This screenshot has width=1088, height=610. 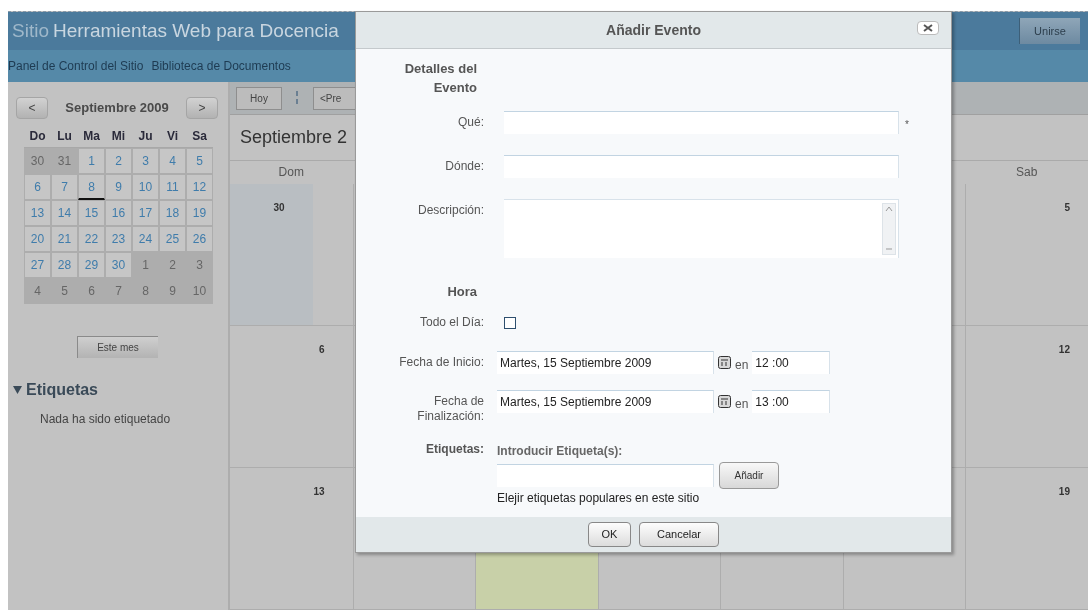 What do you see at coordinates (117, 108) in the screenshot?
I see `month-label: Septiembre 2009` at bounding box center [117, 108].